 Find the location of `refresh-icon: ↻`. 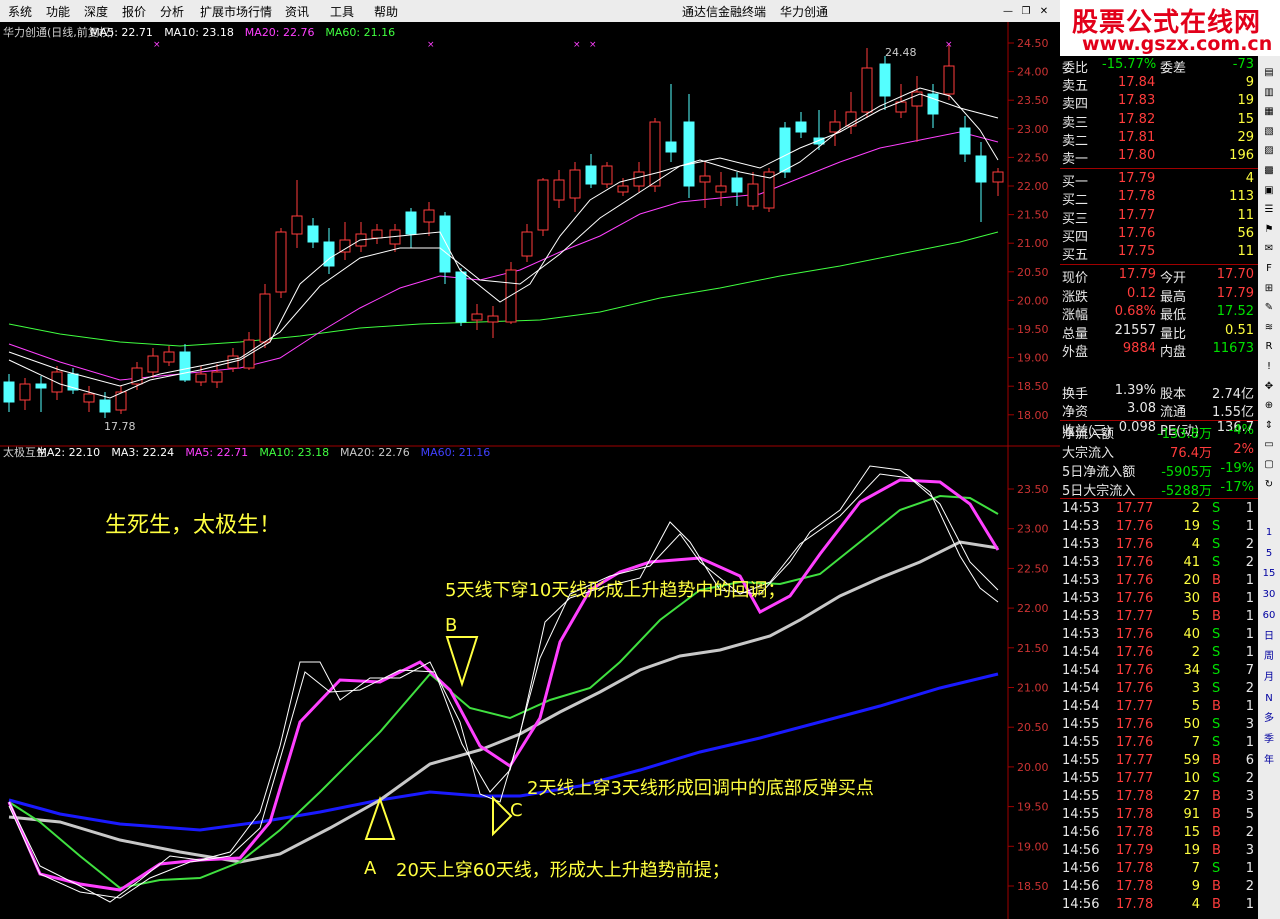

refresh-icon: ↻ is located at coordinates (1269, 485).